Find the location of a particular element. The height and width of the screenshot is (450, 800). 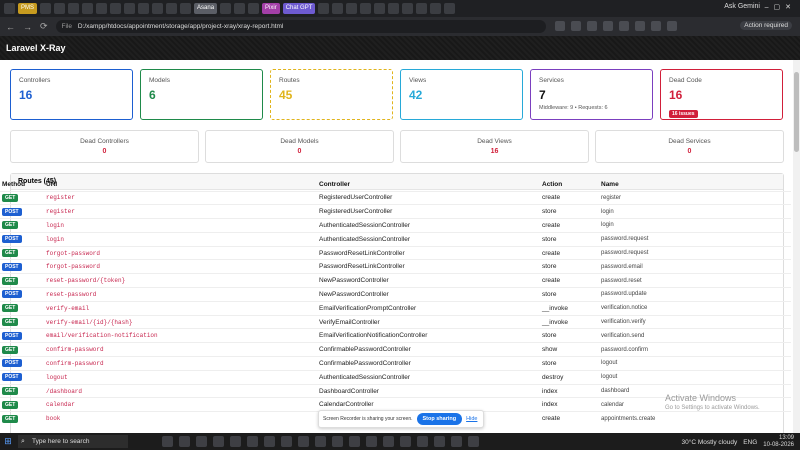

hide-link: Hide is located at coordinates (471, 419).